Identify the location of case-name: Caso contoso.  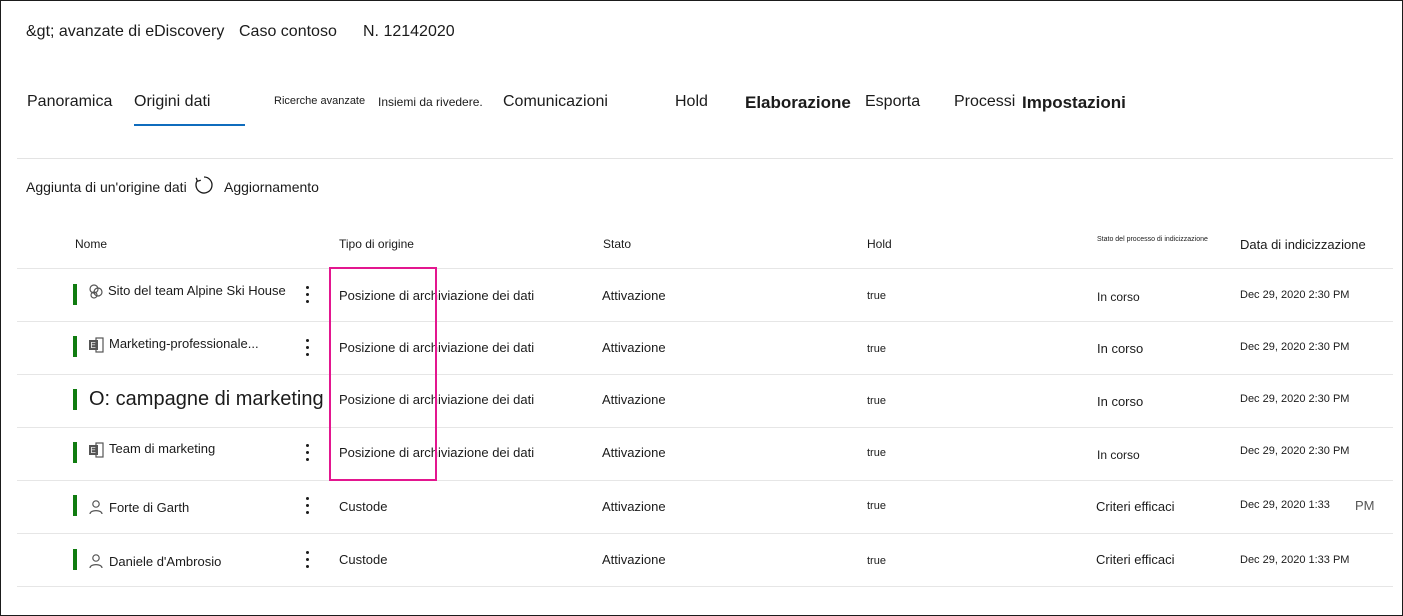
(288, 31).